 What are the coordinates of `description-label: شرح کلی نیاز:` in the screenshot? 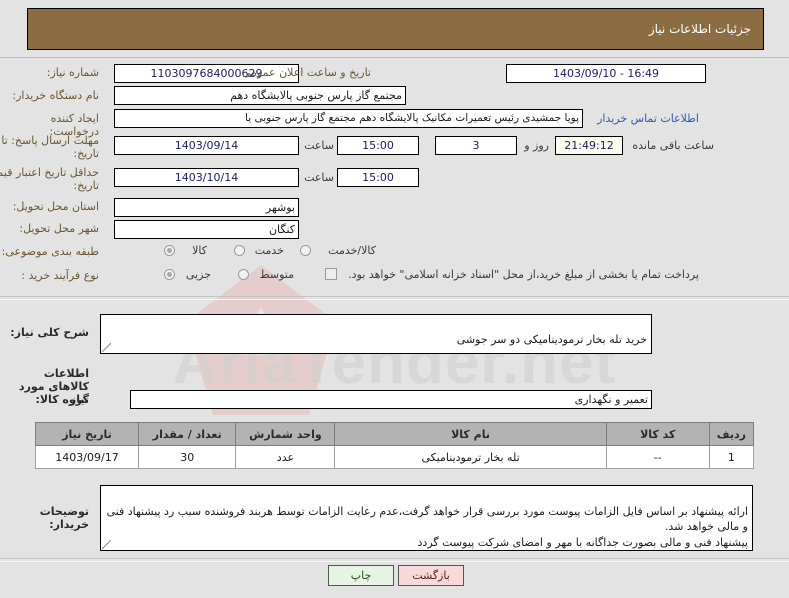 It's located at (49, 332).